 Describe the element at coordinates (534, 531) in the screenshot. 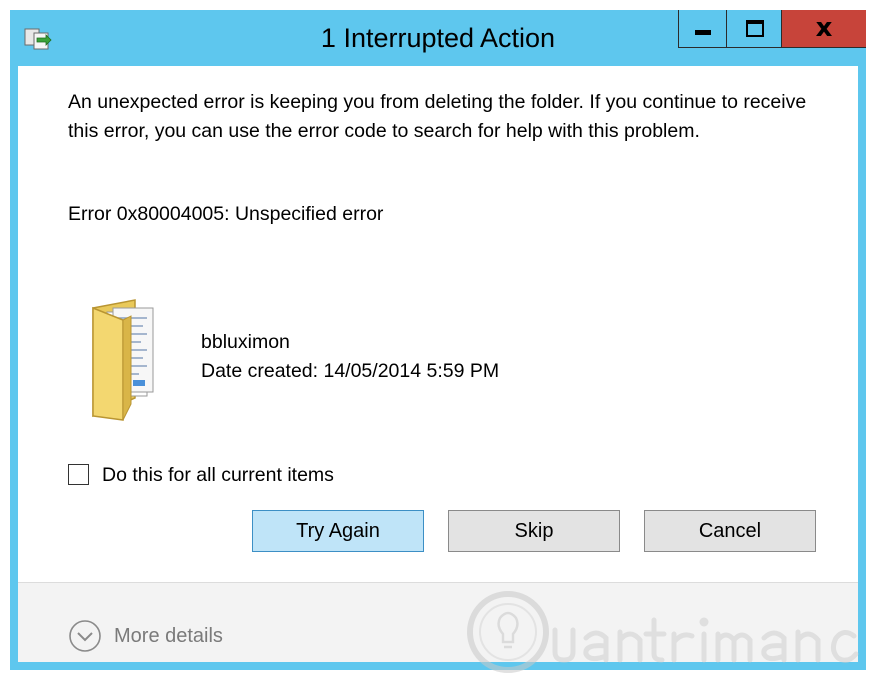

I see `skip-button: Skip` at that location.